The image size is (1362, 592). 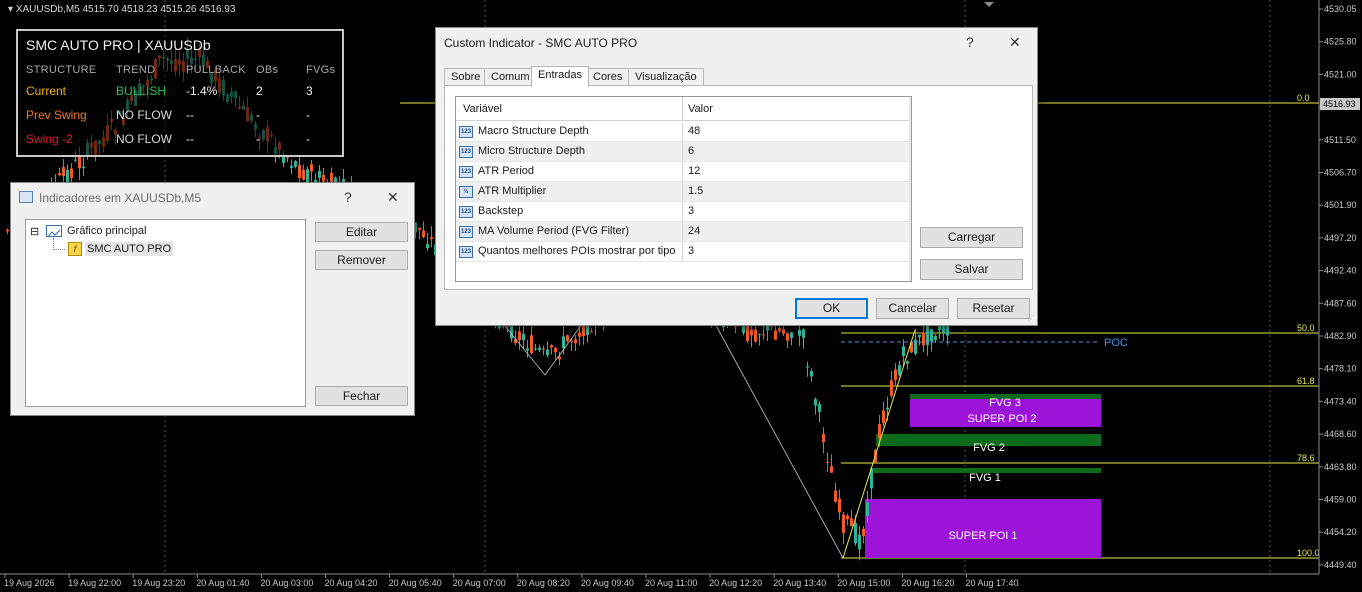 I want to click on tab-entradas: Entradas, so click(x=560, y=76).